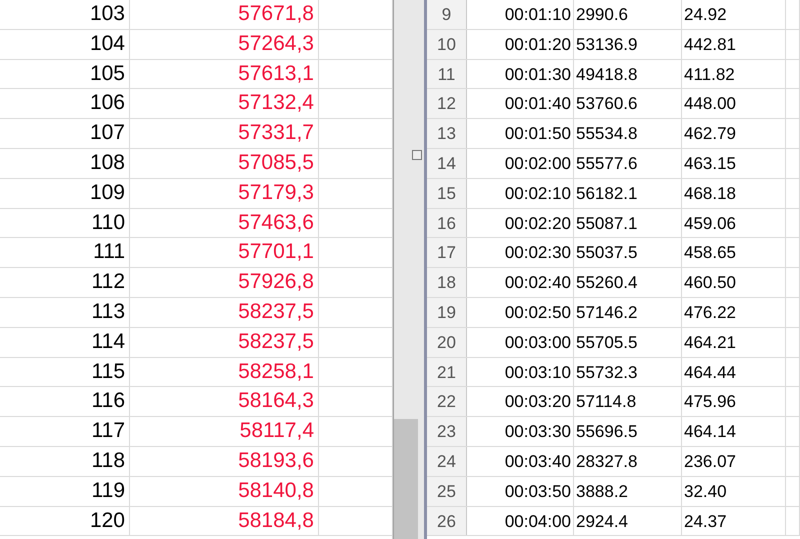 This screenshot has width=800, height=539. Describe the element at coordinates (628, 74) in the screenshot. I see `table-cell: 49418.8` at that location.